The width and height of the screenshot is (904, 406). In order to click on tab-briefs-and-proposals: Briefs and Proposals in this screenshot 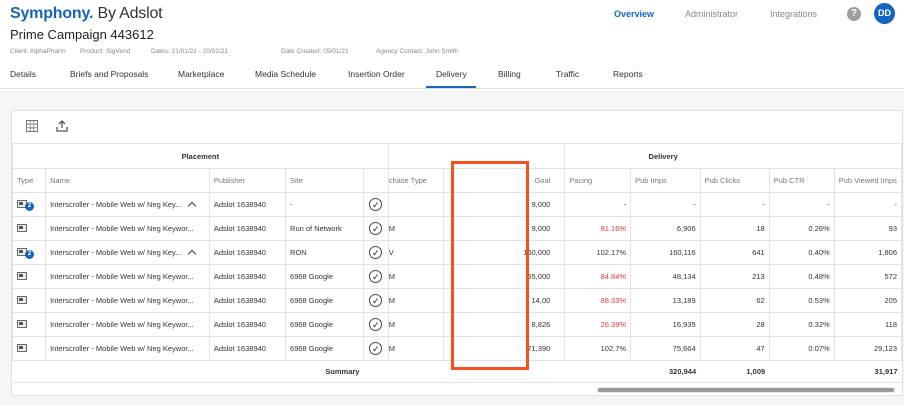, I will do `click(109, 74)`.